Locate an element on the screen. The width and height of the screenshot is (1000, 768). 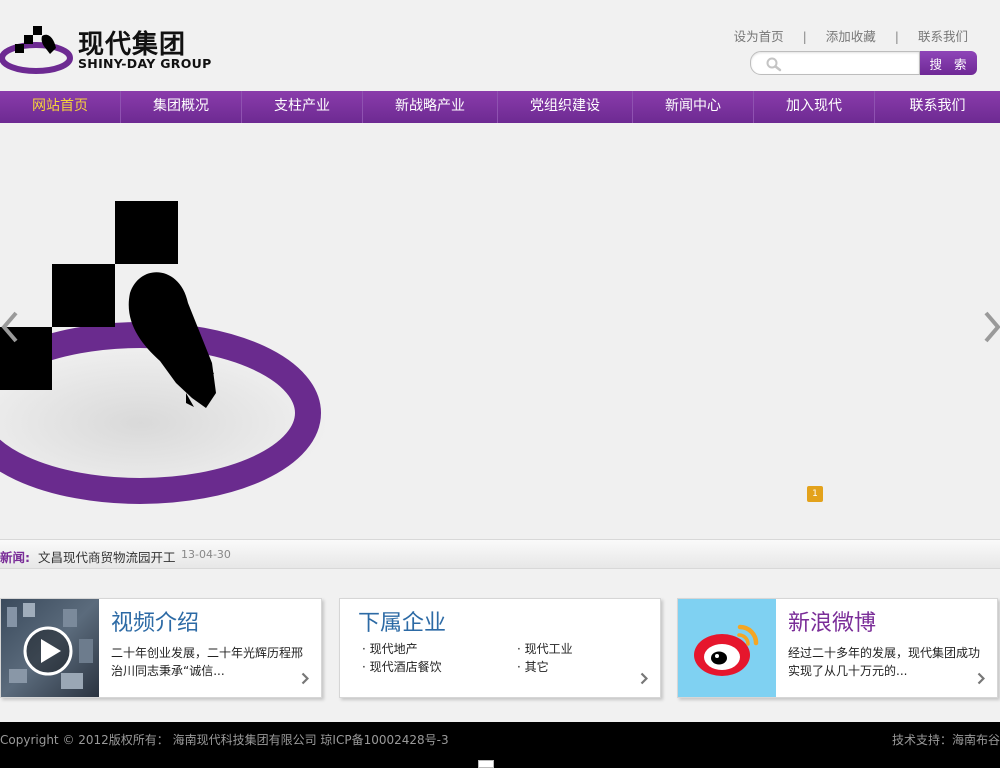
logo: 现代集团 SHINY-DAY GROUP is located at coordinates (115, 48).